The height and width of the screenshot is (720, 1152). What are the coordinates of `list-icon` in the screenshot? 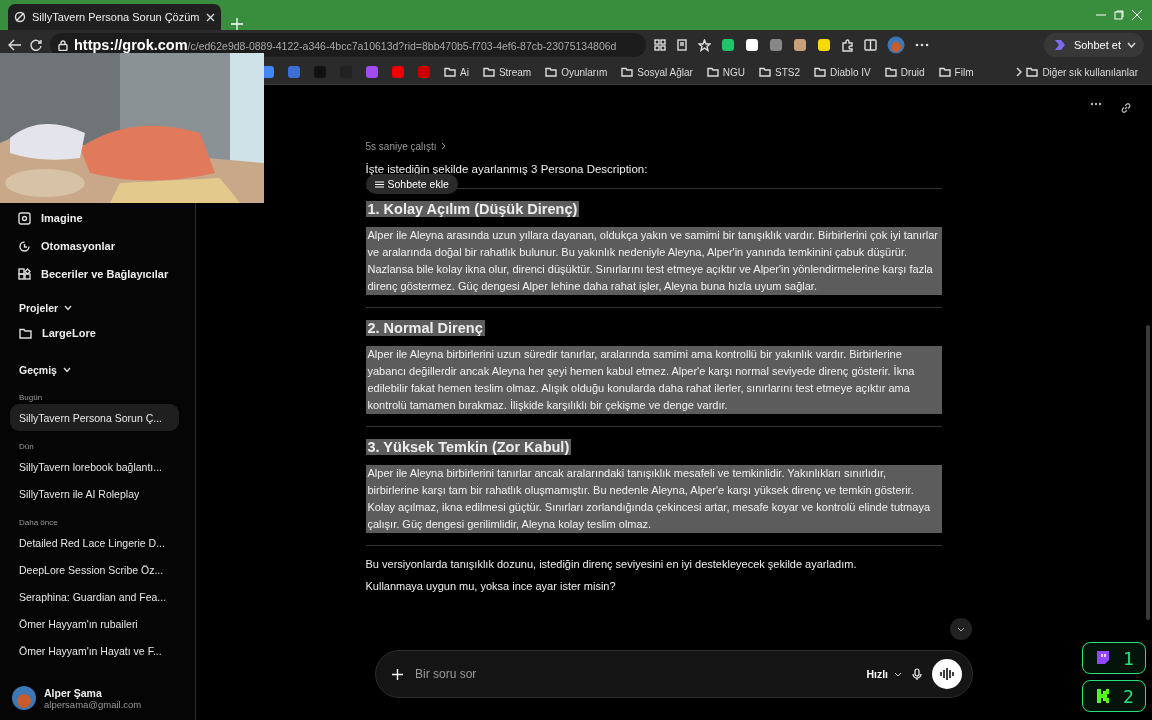 It's located at (379, 184).